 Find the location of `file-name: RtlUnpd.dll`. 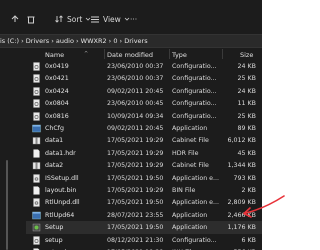

file-name: RtlUnpd.dll is located at coordinates (62, 203).